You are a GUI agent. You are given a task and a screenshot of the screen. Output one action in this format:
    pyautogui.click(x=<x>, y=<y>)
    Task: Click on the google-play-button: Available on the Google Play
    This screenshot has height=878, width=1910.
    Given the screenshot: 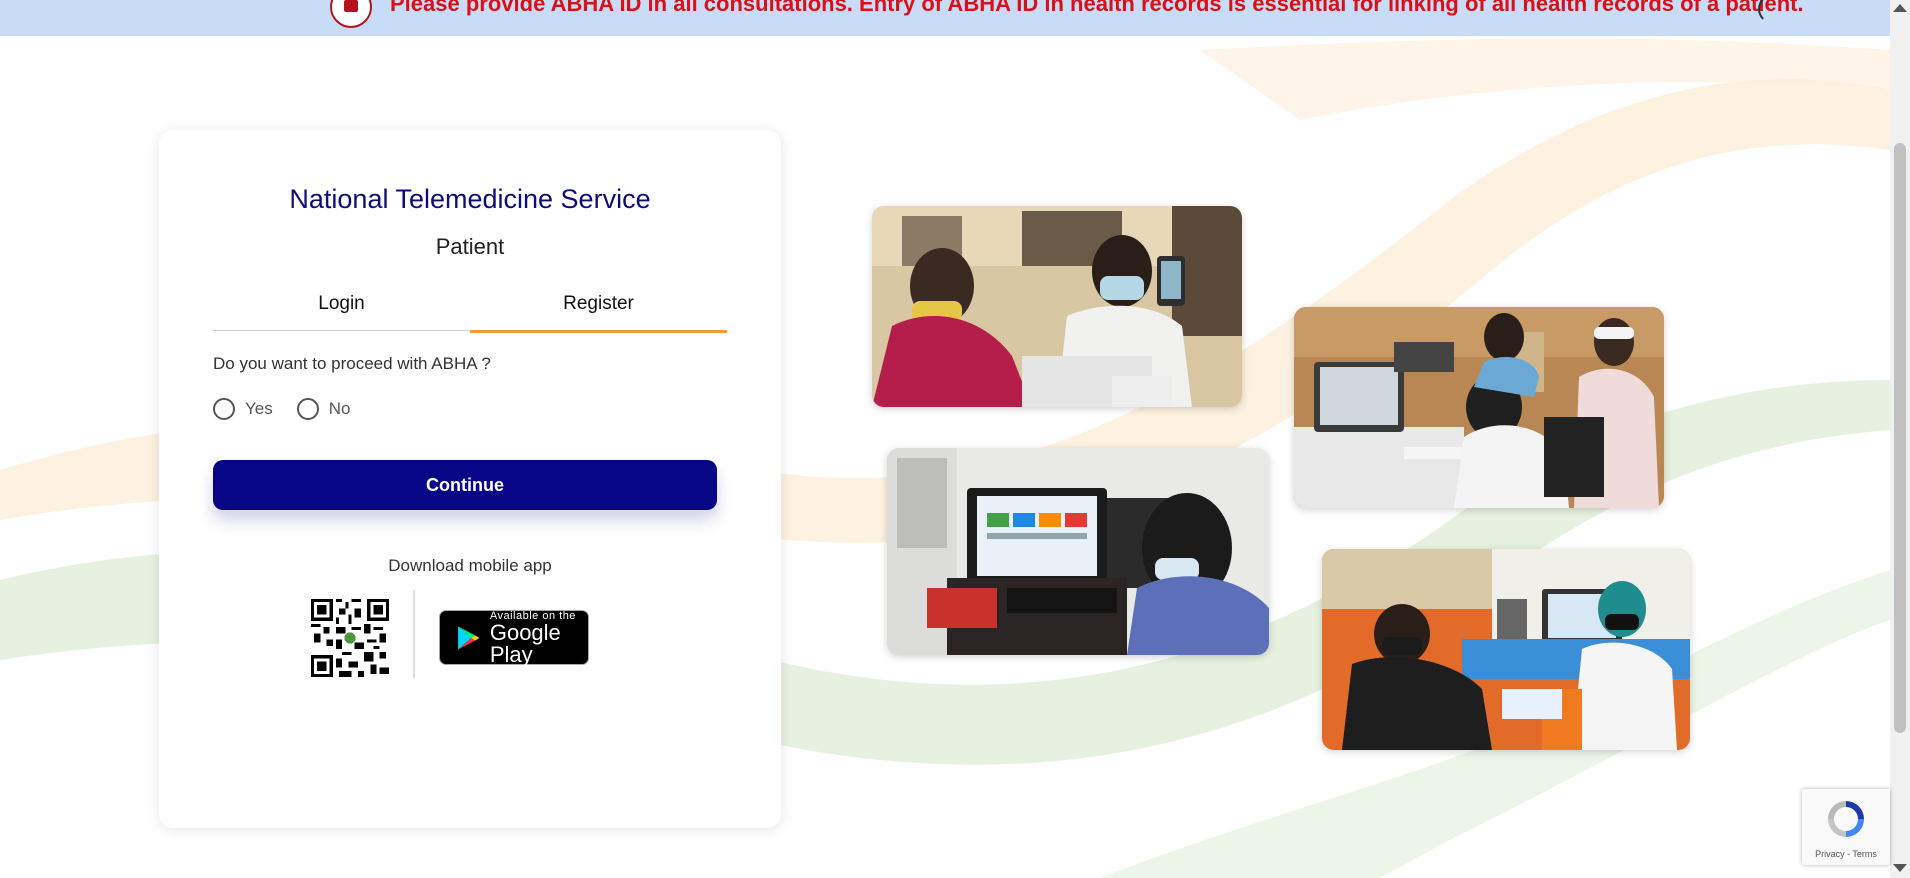 What is the action you would take?
    pyautogui.click(x=514, y=637)
    